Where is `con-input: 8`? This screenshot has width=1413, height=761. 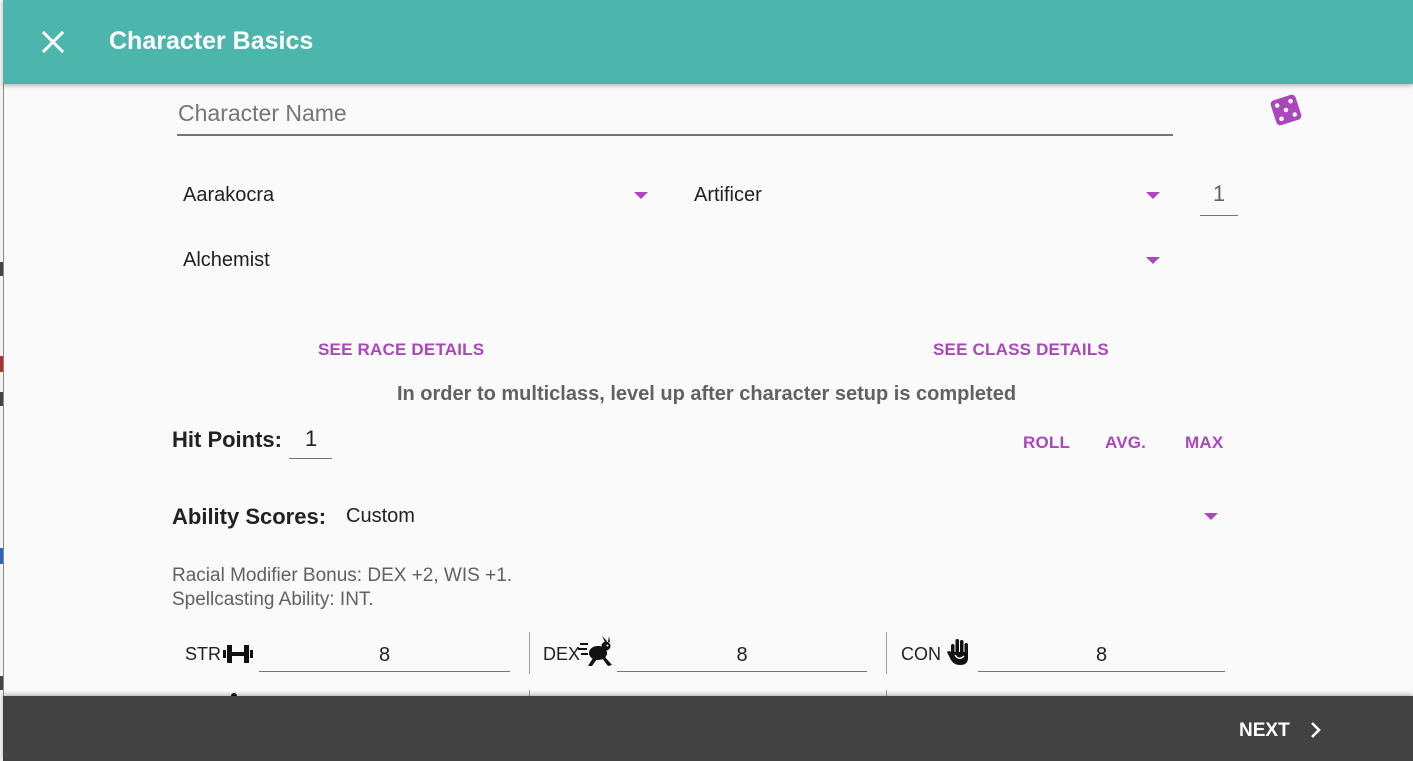
con-input: 8 is located at coordinates (1101, 653).